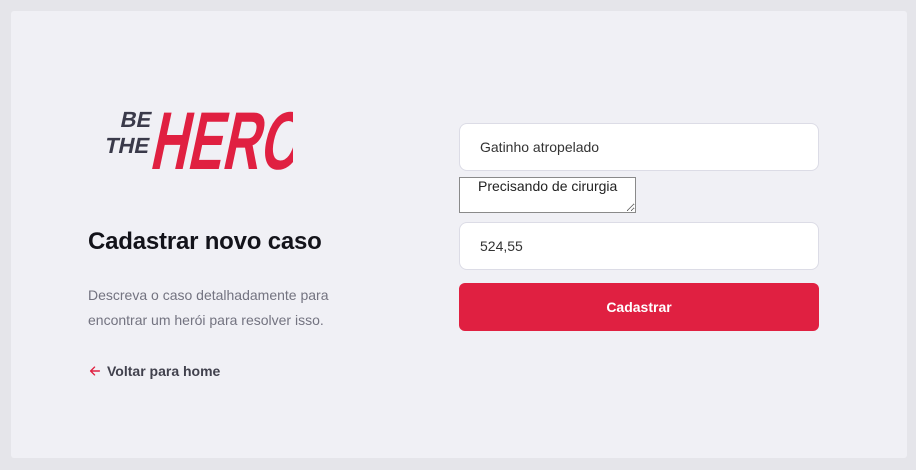  What do you see at coordinates (547, 195) in the screenshot?
I see `case-description-textarea: Precisando de cirurgia` at bounding box center [547, 195].